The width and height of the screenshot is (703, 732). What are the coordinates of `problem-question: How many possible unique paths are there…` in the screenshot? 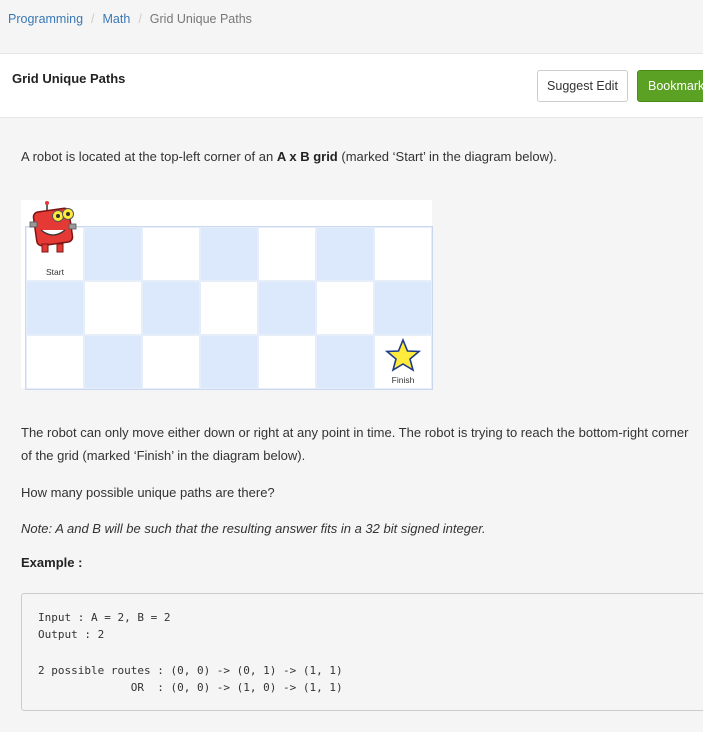 It's located at (148, 492).